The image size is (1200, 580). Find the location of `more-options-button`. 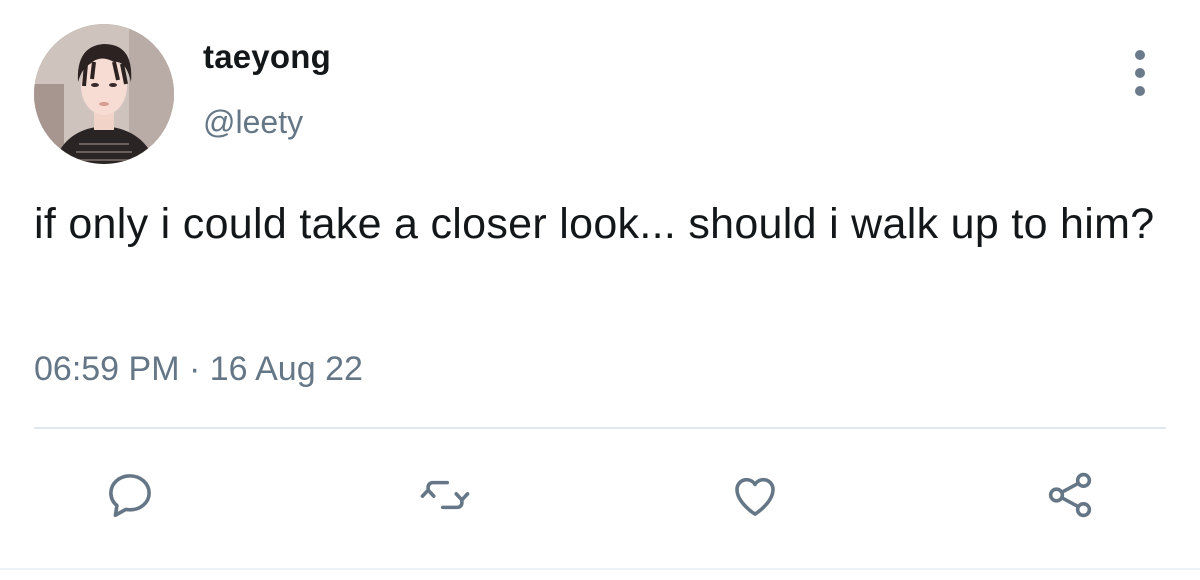

more-options-button is located at coordinates (1140, 73).